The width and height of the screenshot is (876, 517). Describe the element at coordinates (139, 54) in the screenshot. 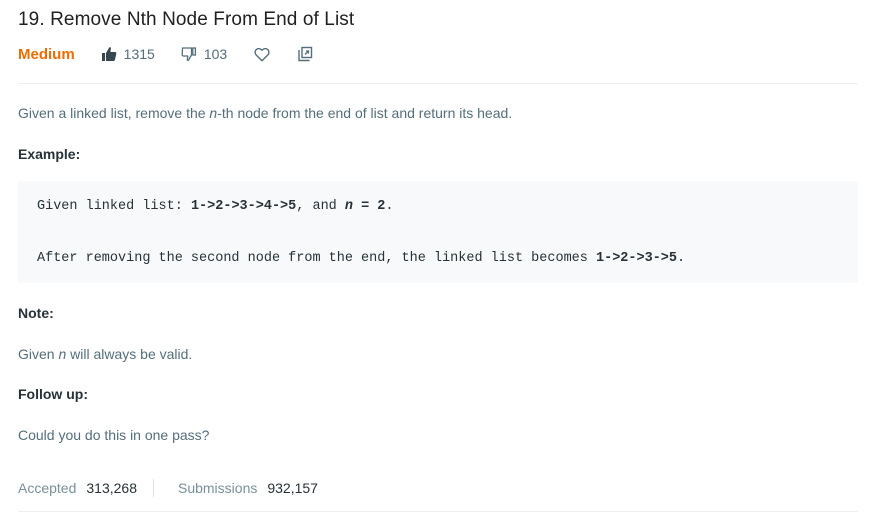

I see `like-count: 1315` at that location.